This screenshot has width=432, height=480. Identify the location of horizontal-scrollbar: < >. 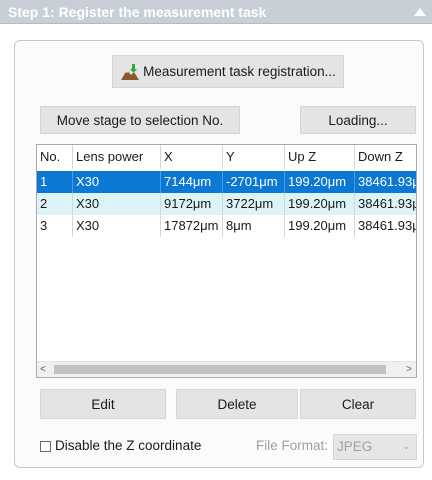
(226, 369).